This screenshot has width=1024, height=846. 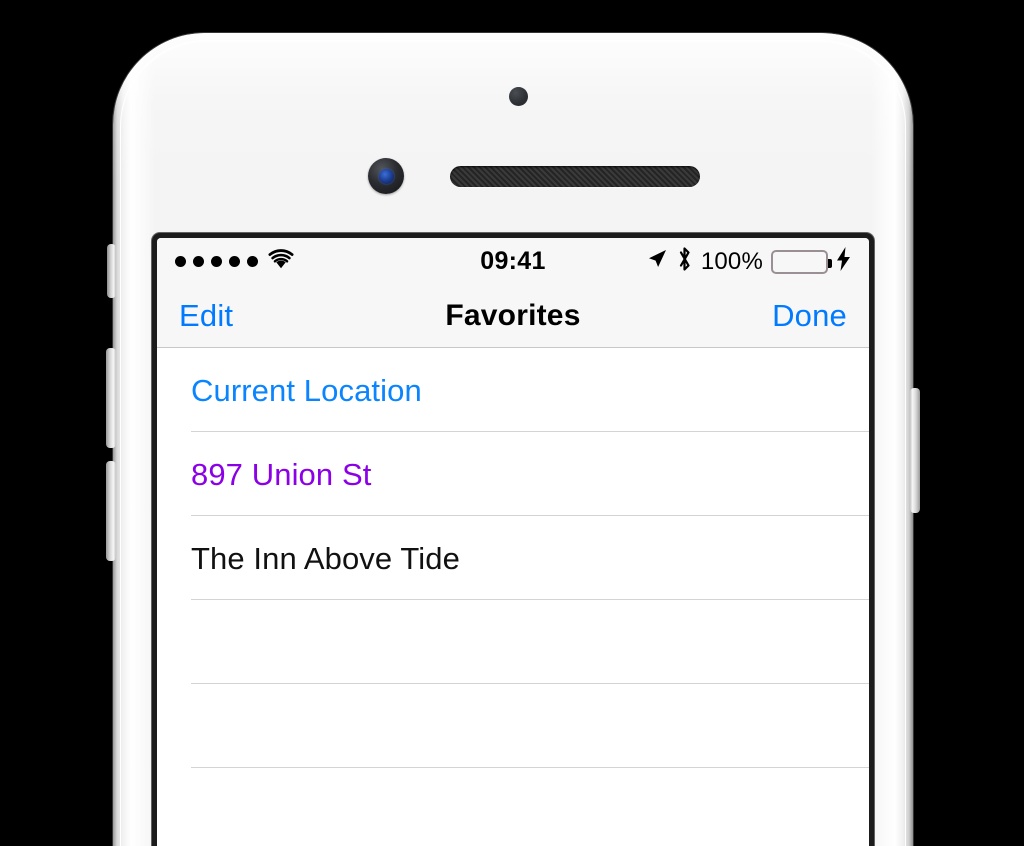 I want to click on status-bar-right: 100%, so click(x=748, y=261).